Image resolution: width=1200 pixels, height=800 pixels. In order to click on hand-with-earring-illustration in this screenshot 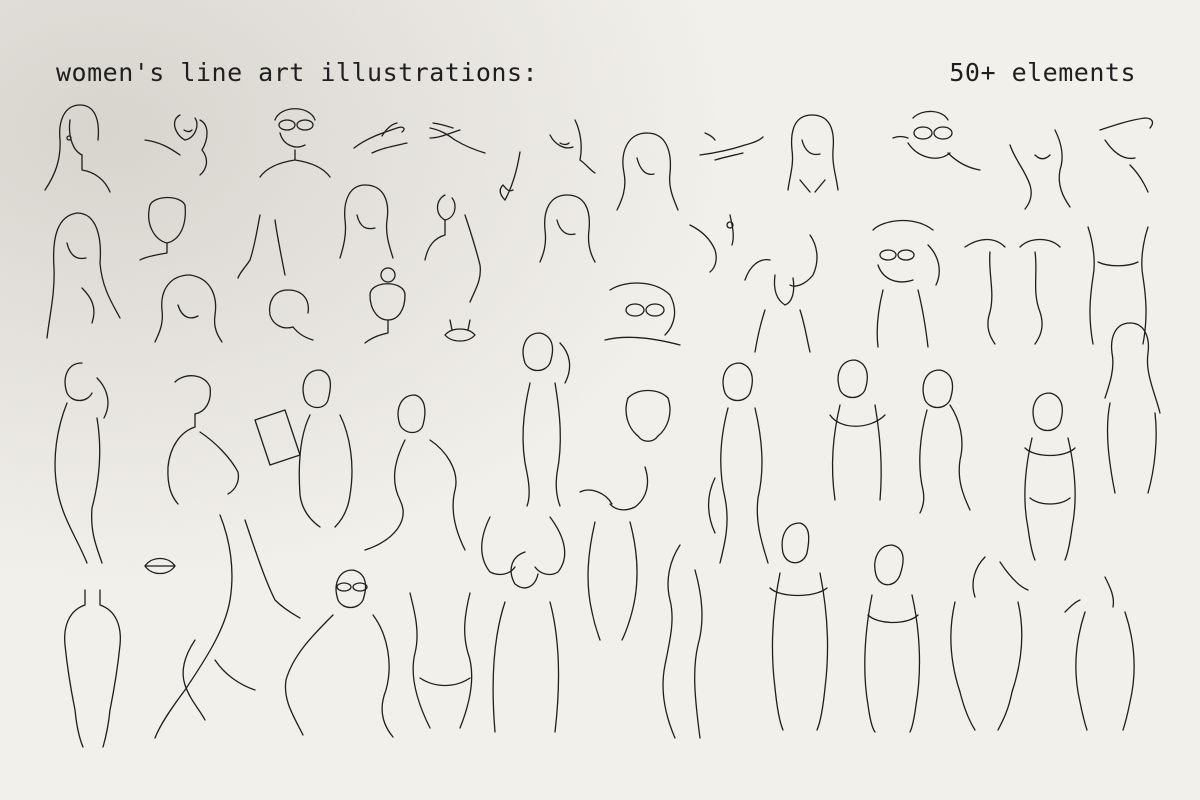, I will do `click(711, 243)`.